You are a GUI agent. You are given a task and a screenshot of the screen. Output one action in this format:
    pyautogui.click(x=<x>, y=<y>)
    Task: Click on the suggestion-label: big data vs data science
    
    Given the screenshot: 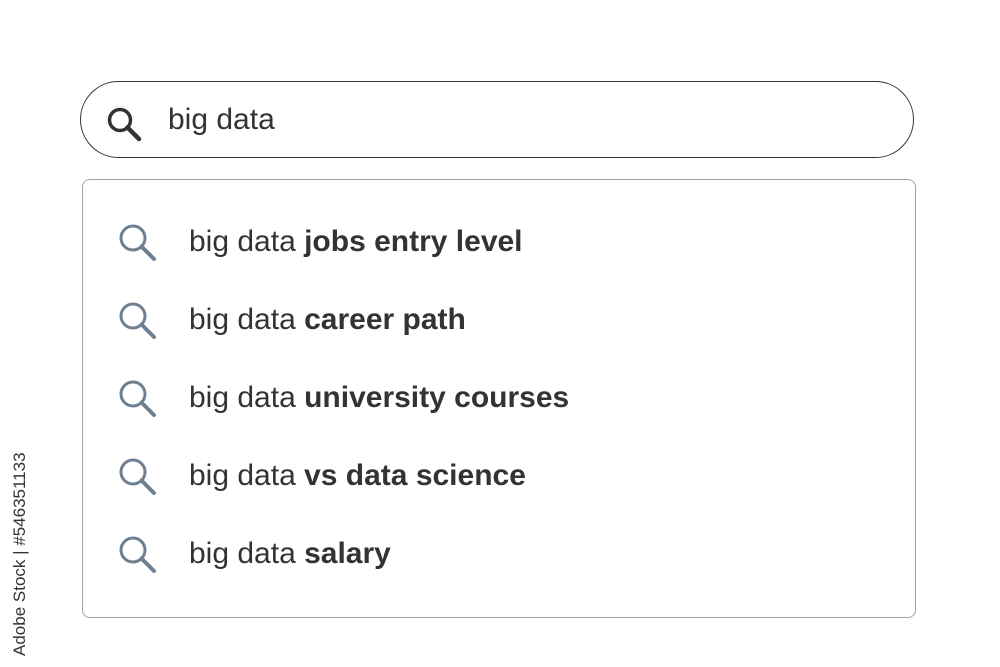 What is the action you would take?
    pyautogui.click(x=357, y=476)
    